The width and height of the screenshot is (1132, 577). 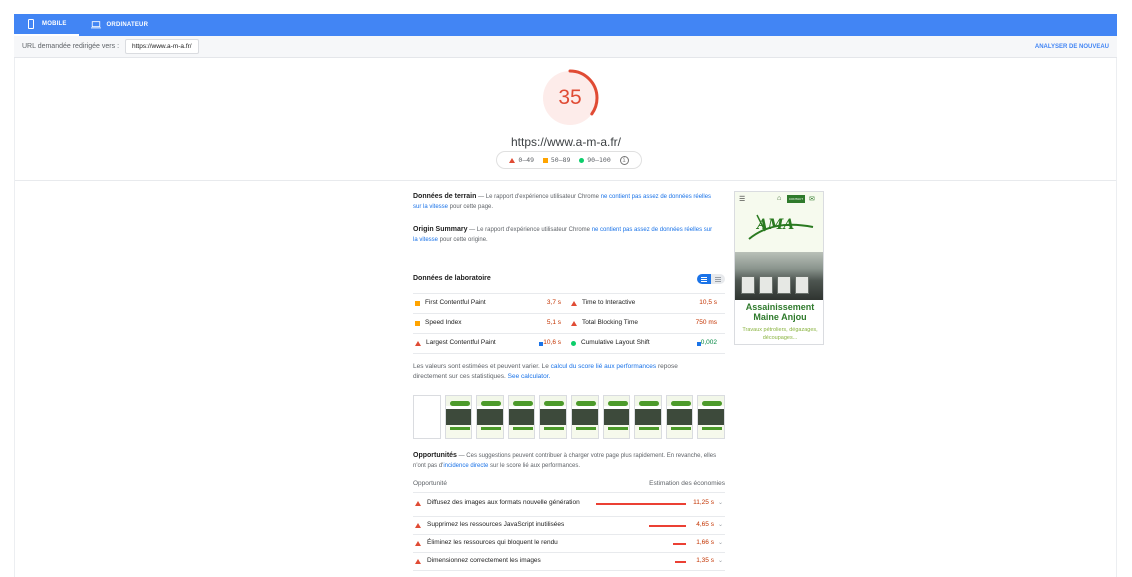 What do you see at coordinates (706, 323) in the screenshot?
I see `metric-value: 750 ms` at bounding box center [706, 323].